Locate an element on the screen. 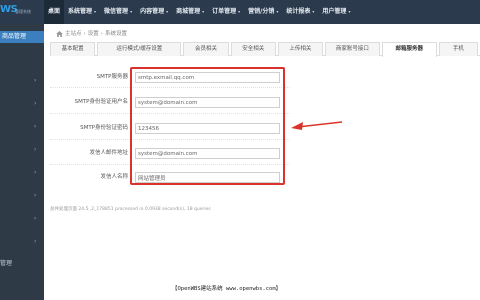 This screenshot has height=300, width=480. nav-desktop: 桌面 is located at coordinates (54, 12).